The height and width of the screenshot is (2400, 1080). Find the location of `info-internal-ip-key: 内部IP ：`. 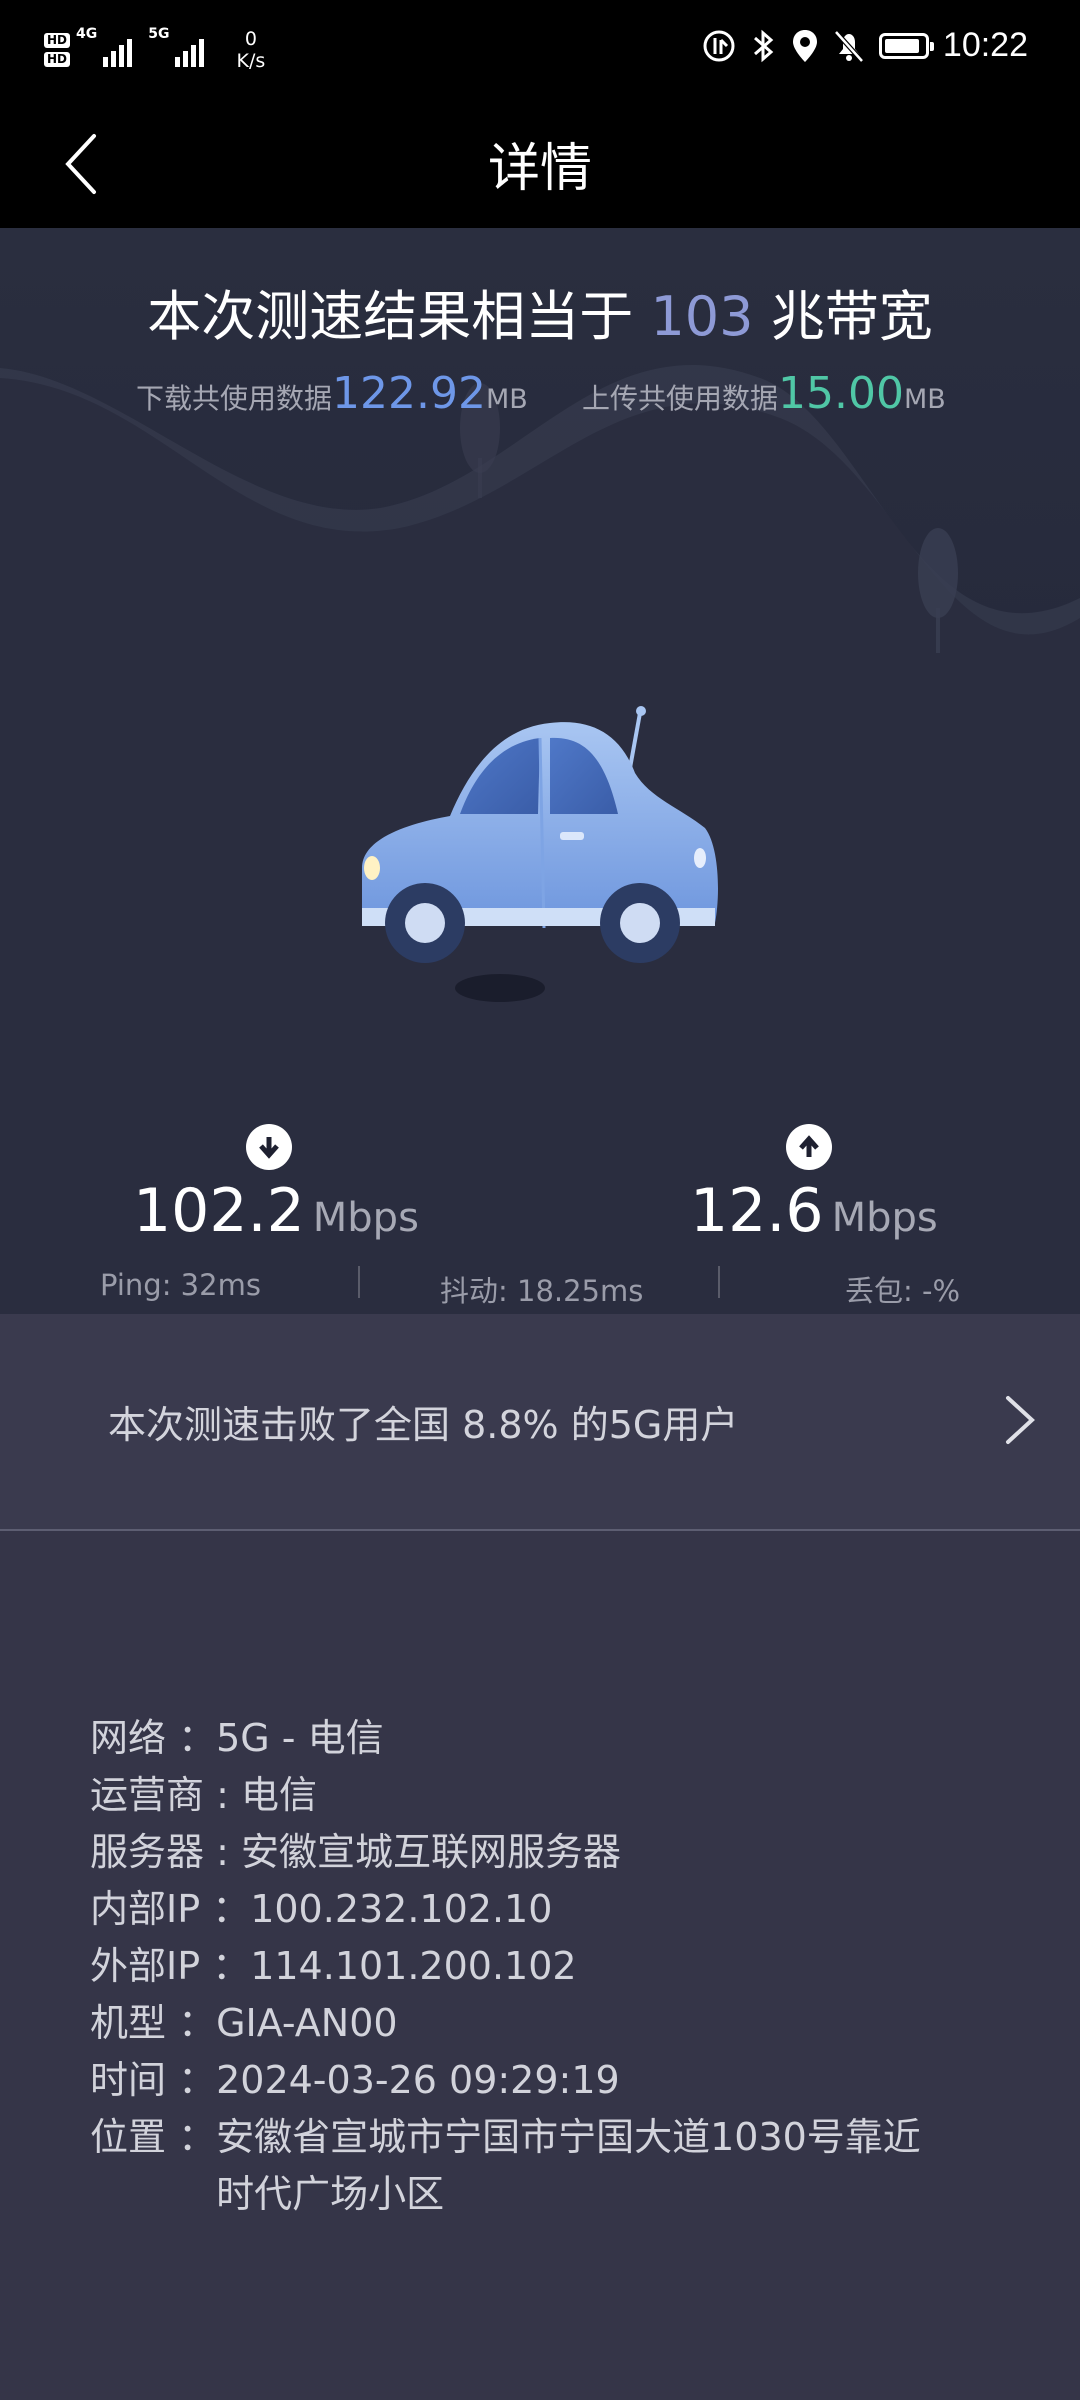

info-internal-ip-key: 内部IP ： is located at coordinates (170, 1909).